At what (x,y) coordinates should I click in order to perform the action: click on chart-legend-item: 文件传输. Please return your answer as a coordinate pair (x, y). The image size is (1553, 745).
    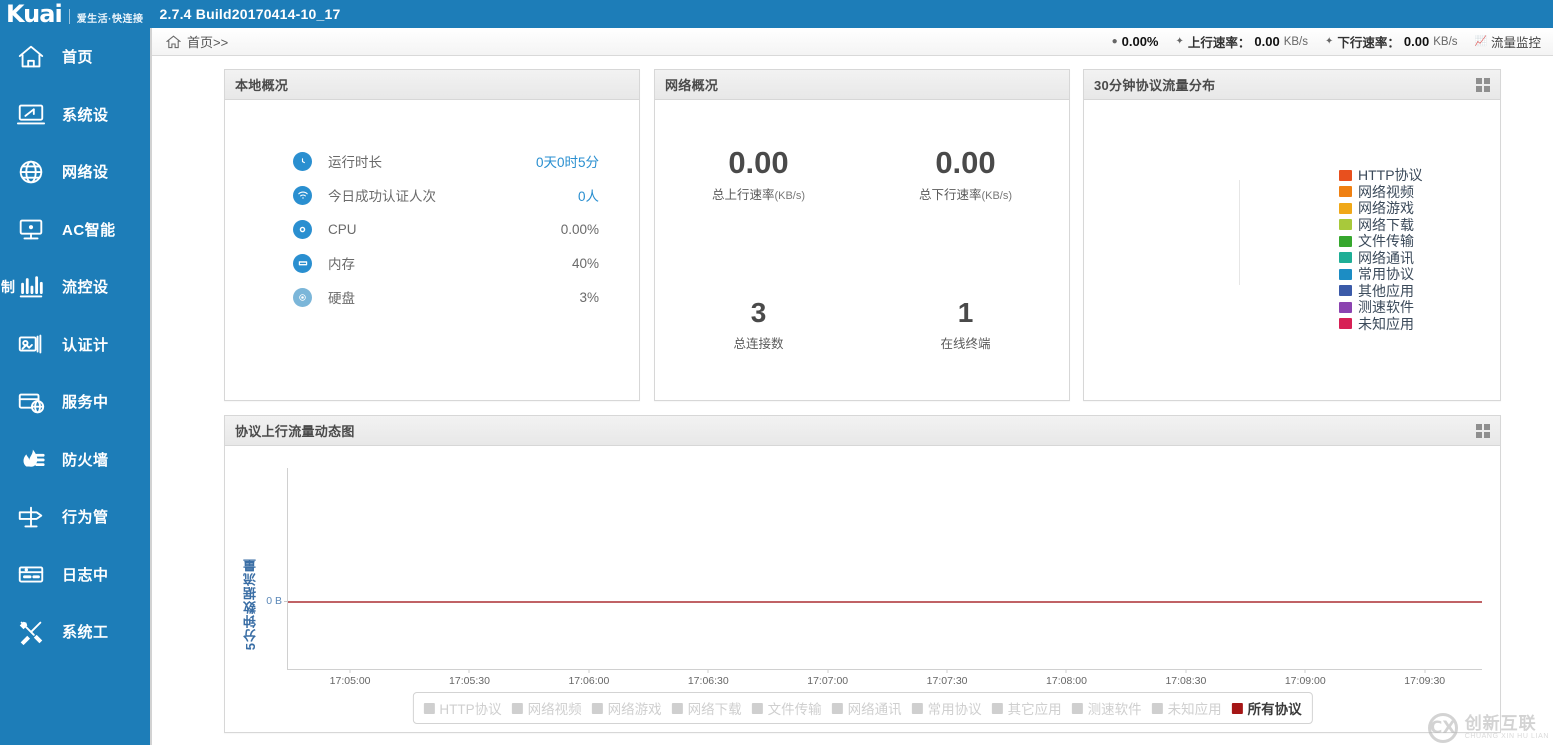
    Looking at the image, I should click on (786, 708).